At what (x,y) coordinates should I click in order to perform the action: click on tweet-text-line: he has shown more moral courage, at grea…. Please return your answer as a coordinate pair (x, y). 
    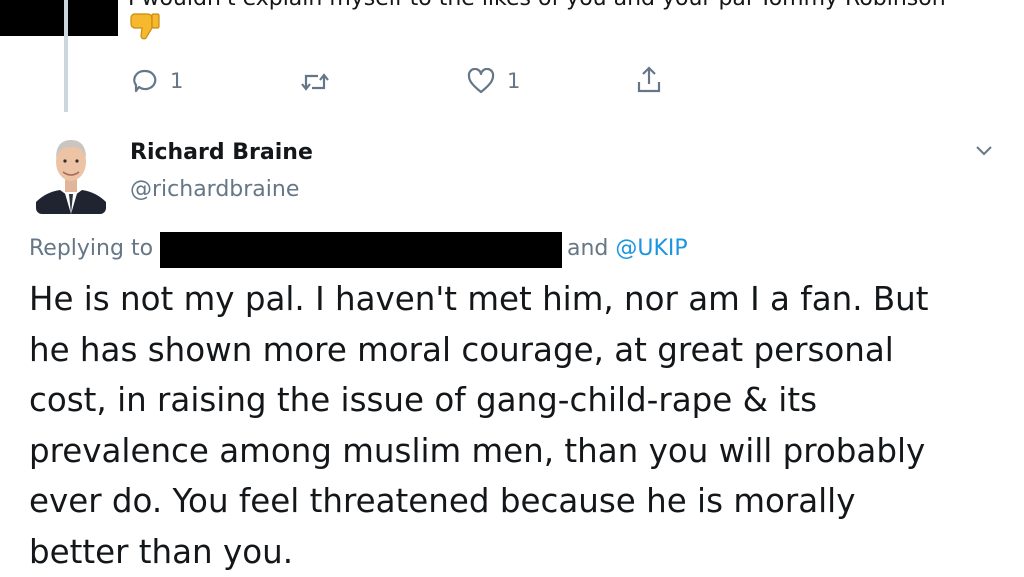
    Looking at the image, I should click on (519, 350).